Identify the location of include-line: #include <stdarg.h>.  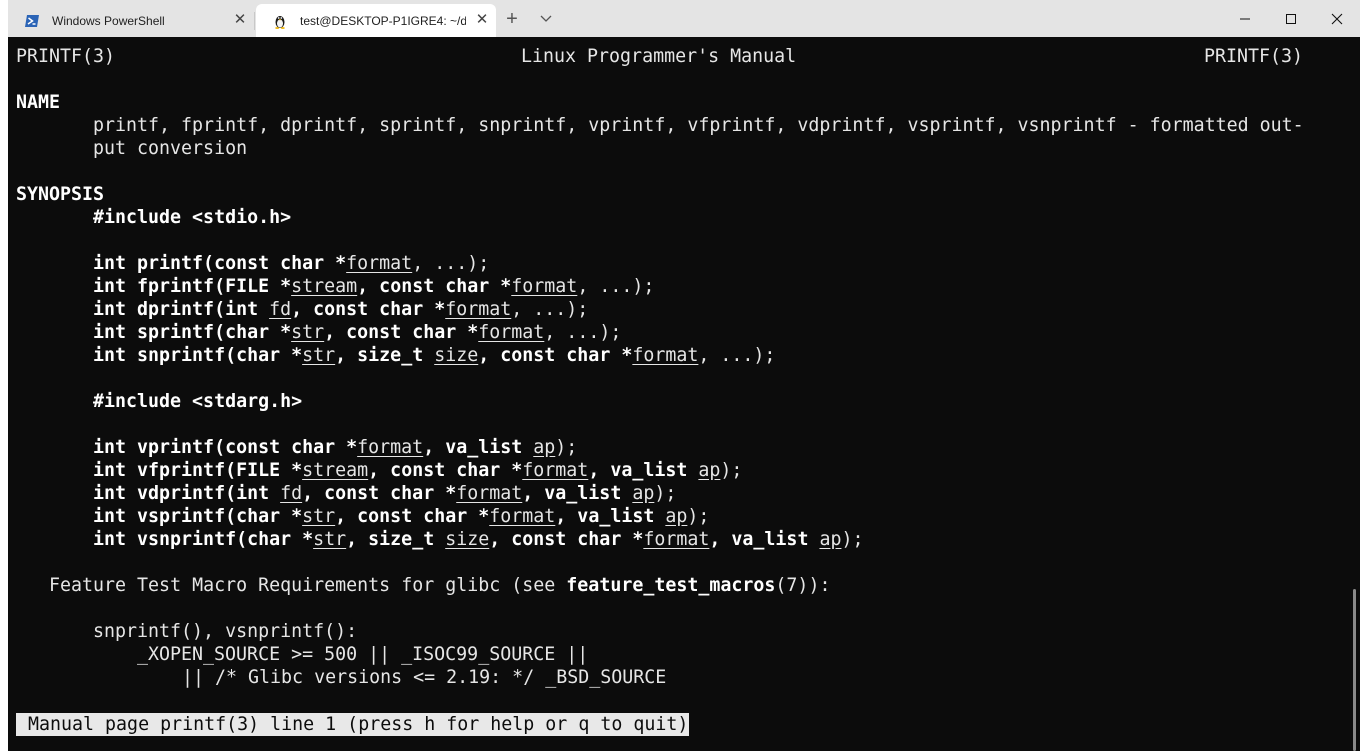
(198, 401).